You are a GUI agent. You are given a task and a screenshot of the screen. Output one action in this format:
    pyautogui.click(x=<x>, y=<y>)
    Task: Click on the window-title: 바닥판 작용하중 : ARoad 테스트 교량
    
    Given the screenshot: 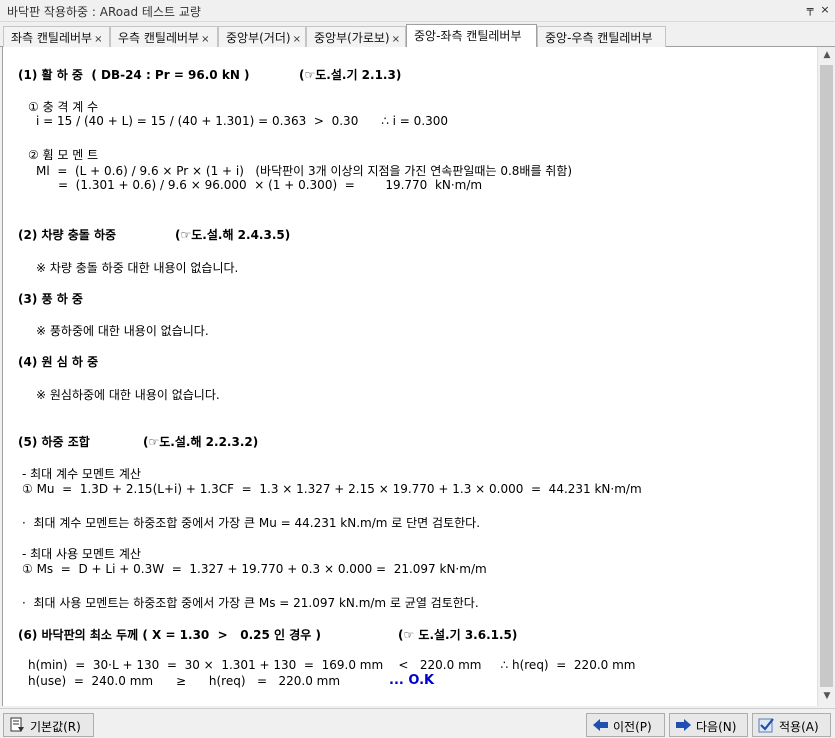 What is the action you would take?
    pyautogui.click(x=104, y=12)
    